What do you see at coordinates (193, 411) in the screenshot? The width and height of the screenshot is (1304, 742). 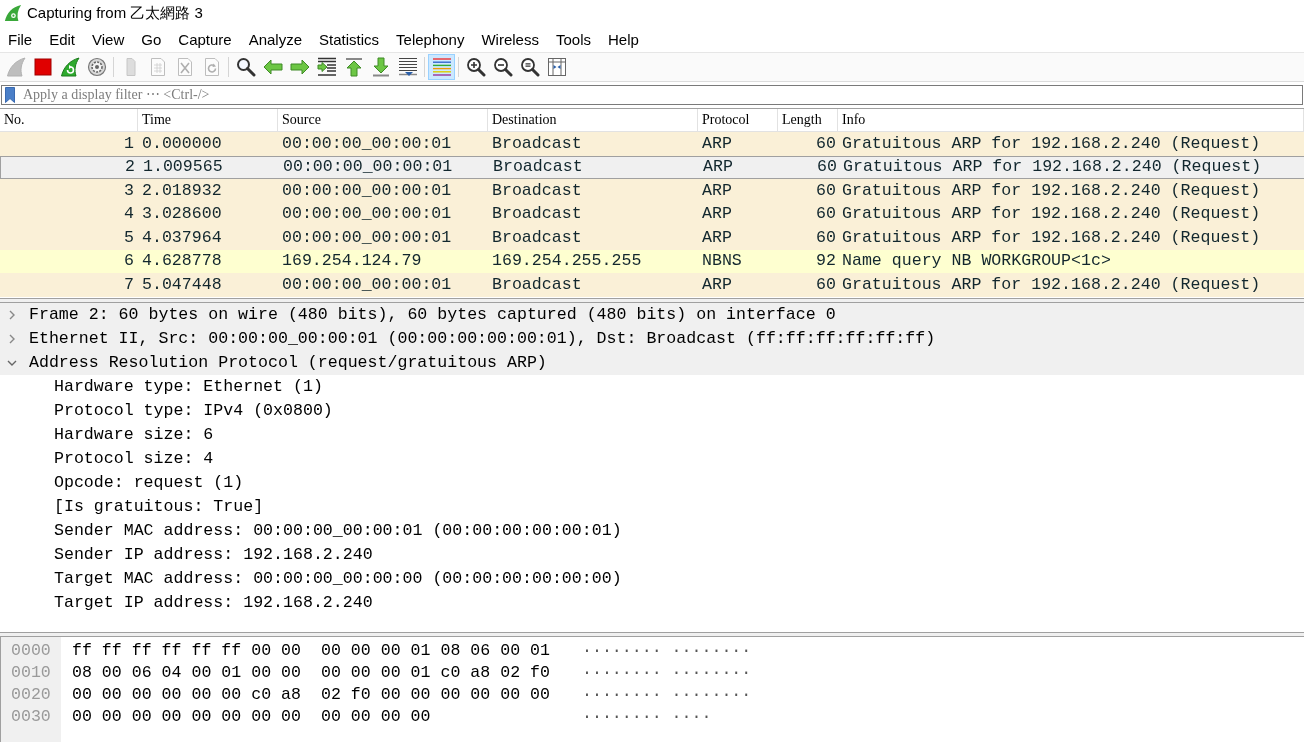 I see `tree-item: Protocol type: IPv4 (0x0800)` at bounding box center [193, 411].